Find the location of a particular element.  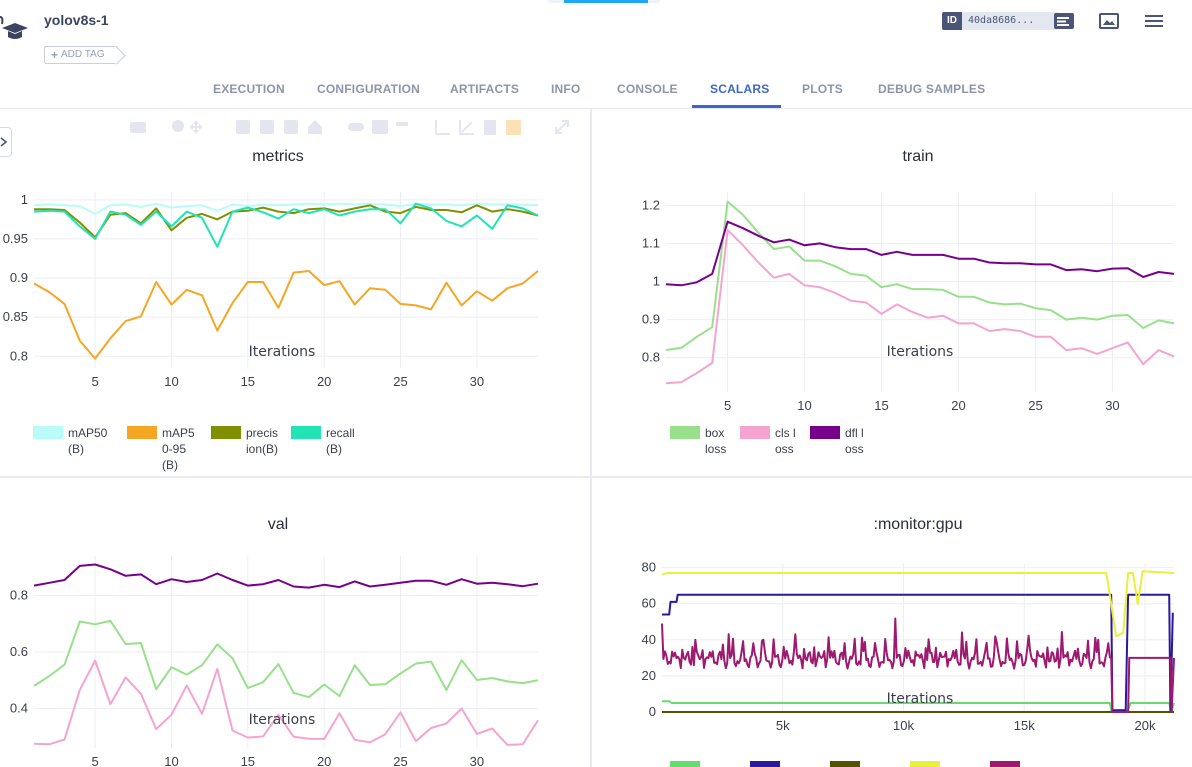

legend-item: dfl loss is located at coordinates (841, 441).